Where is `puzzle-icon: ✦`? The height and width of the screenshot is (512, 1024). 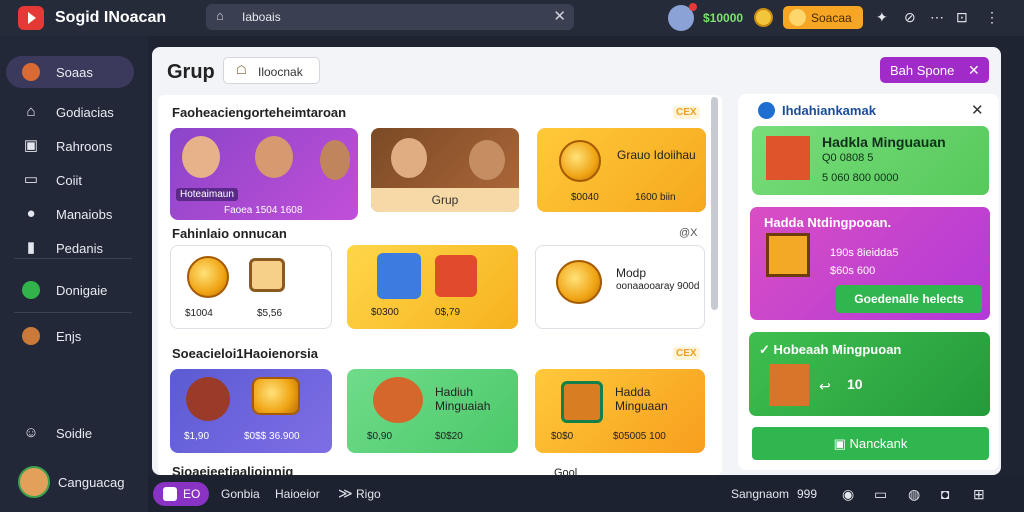 puzzle-icon: ✦ is located at coordinates (882, 17).